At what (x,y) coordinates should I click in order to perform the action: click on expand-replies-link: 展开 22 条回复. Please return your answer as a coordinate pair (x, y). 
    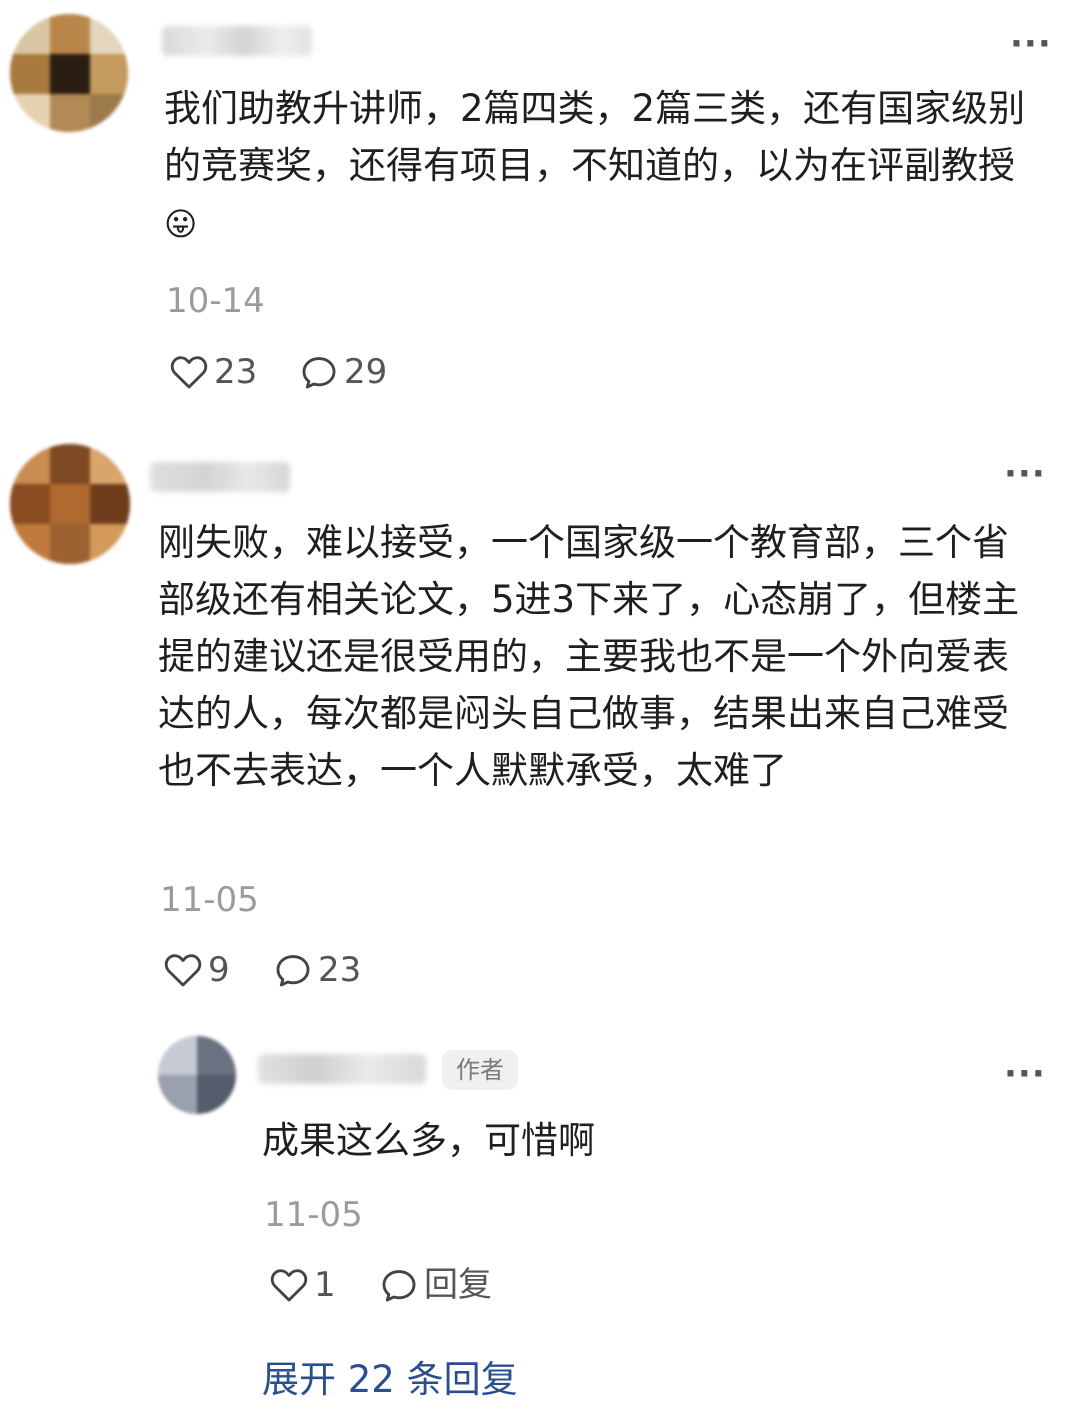
    Looking at the image, I should click on (390, 1380).